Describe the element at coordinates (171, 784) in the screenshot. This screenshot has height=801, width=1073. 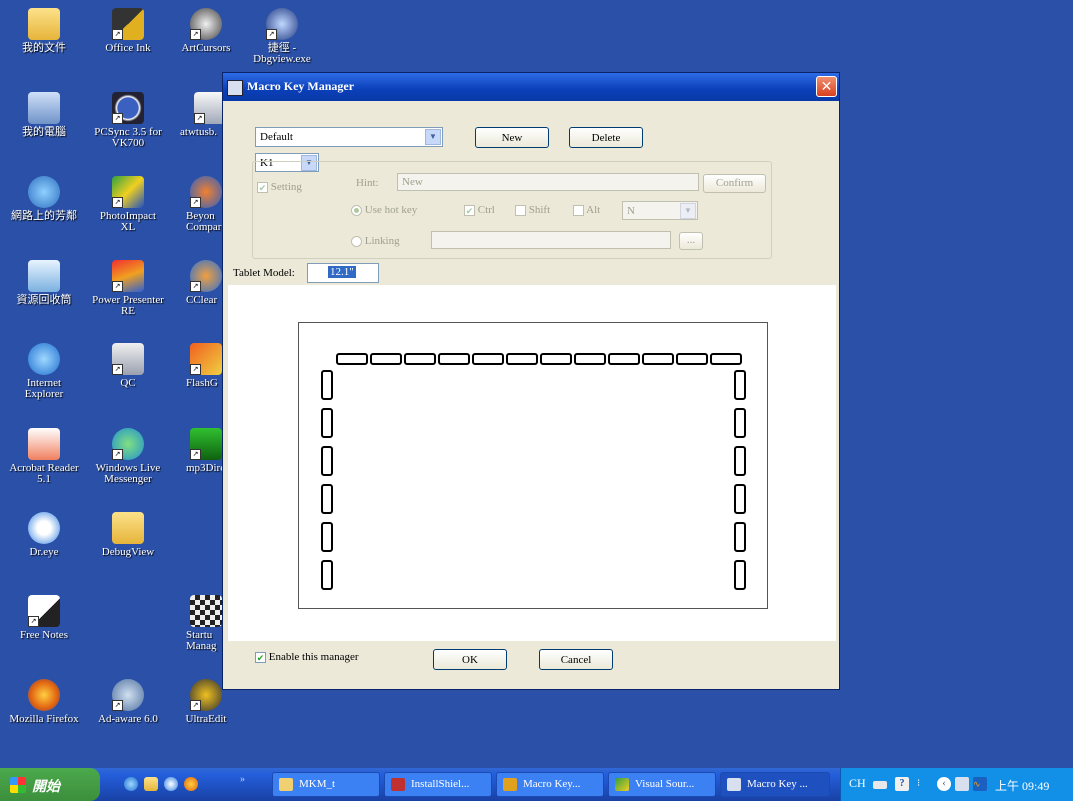
I see `dreye-quicklaunch-icon` at that location.